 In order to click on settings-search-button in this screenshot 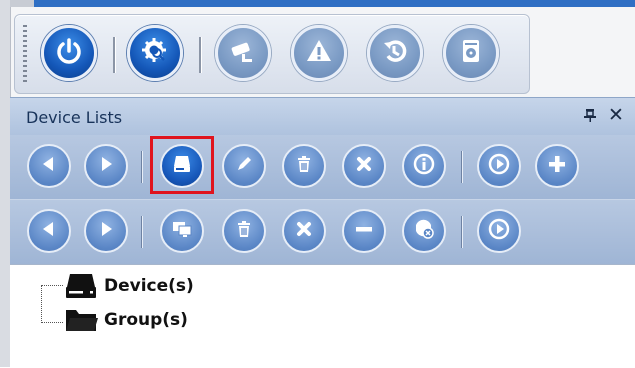, I will do `click(155, 53)`.